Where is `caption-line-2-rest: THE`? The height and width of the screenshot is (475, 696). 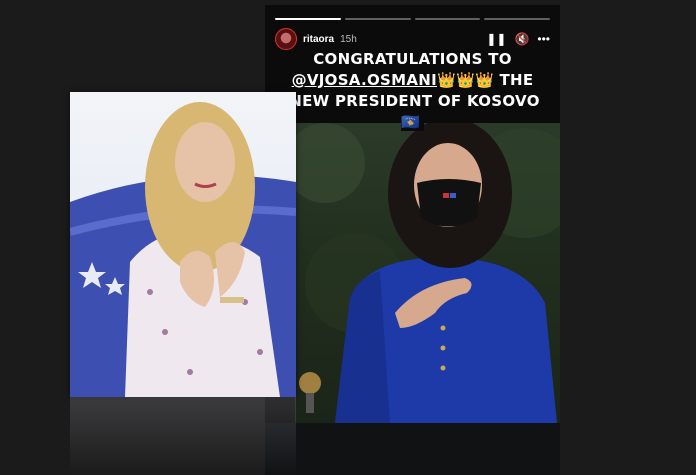 caption-line-2-rest: THE is located at coordinates (513, 80).